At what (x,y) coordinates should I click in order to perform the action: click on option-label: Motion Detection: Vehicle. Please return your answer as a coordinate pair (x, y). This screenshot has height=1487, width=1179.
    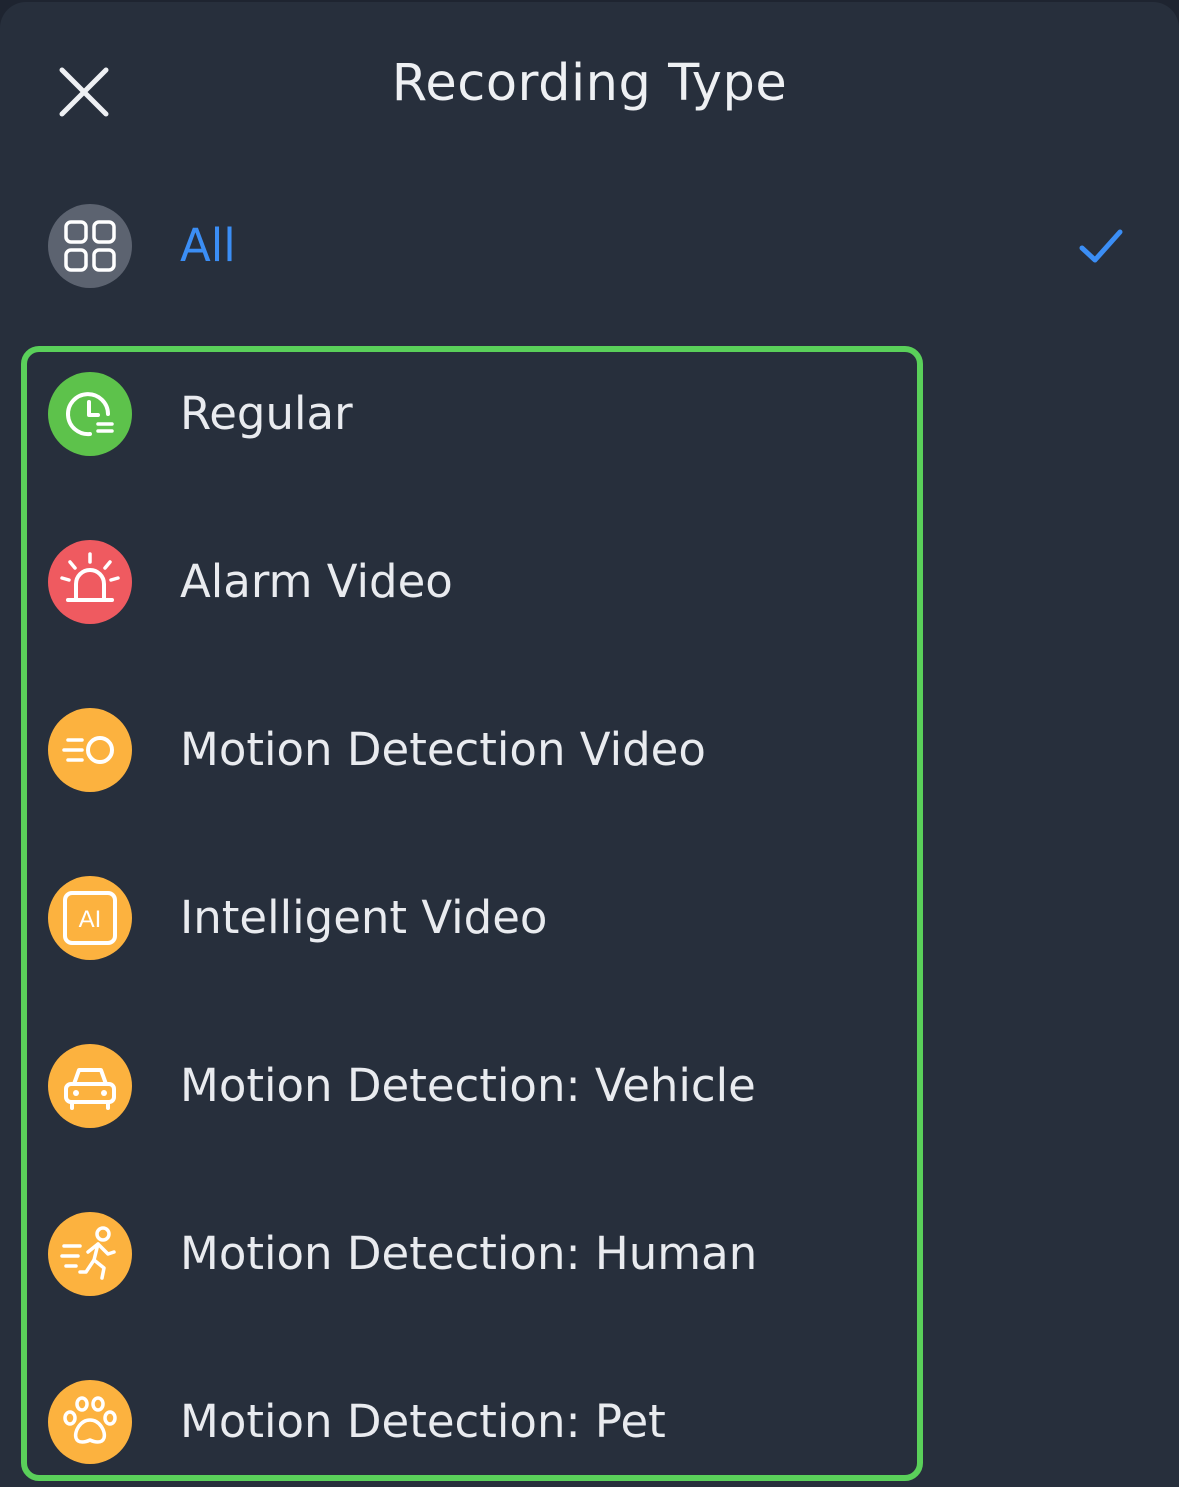
    Looking at the image, I should click on (468, 1085).